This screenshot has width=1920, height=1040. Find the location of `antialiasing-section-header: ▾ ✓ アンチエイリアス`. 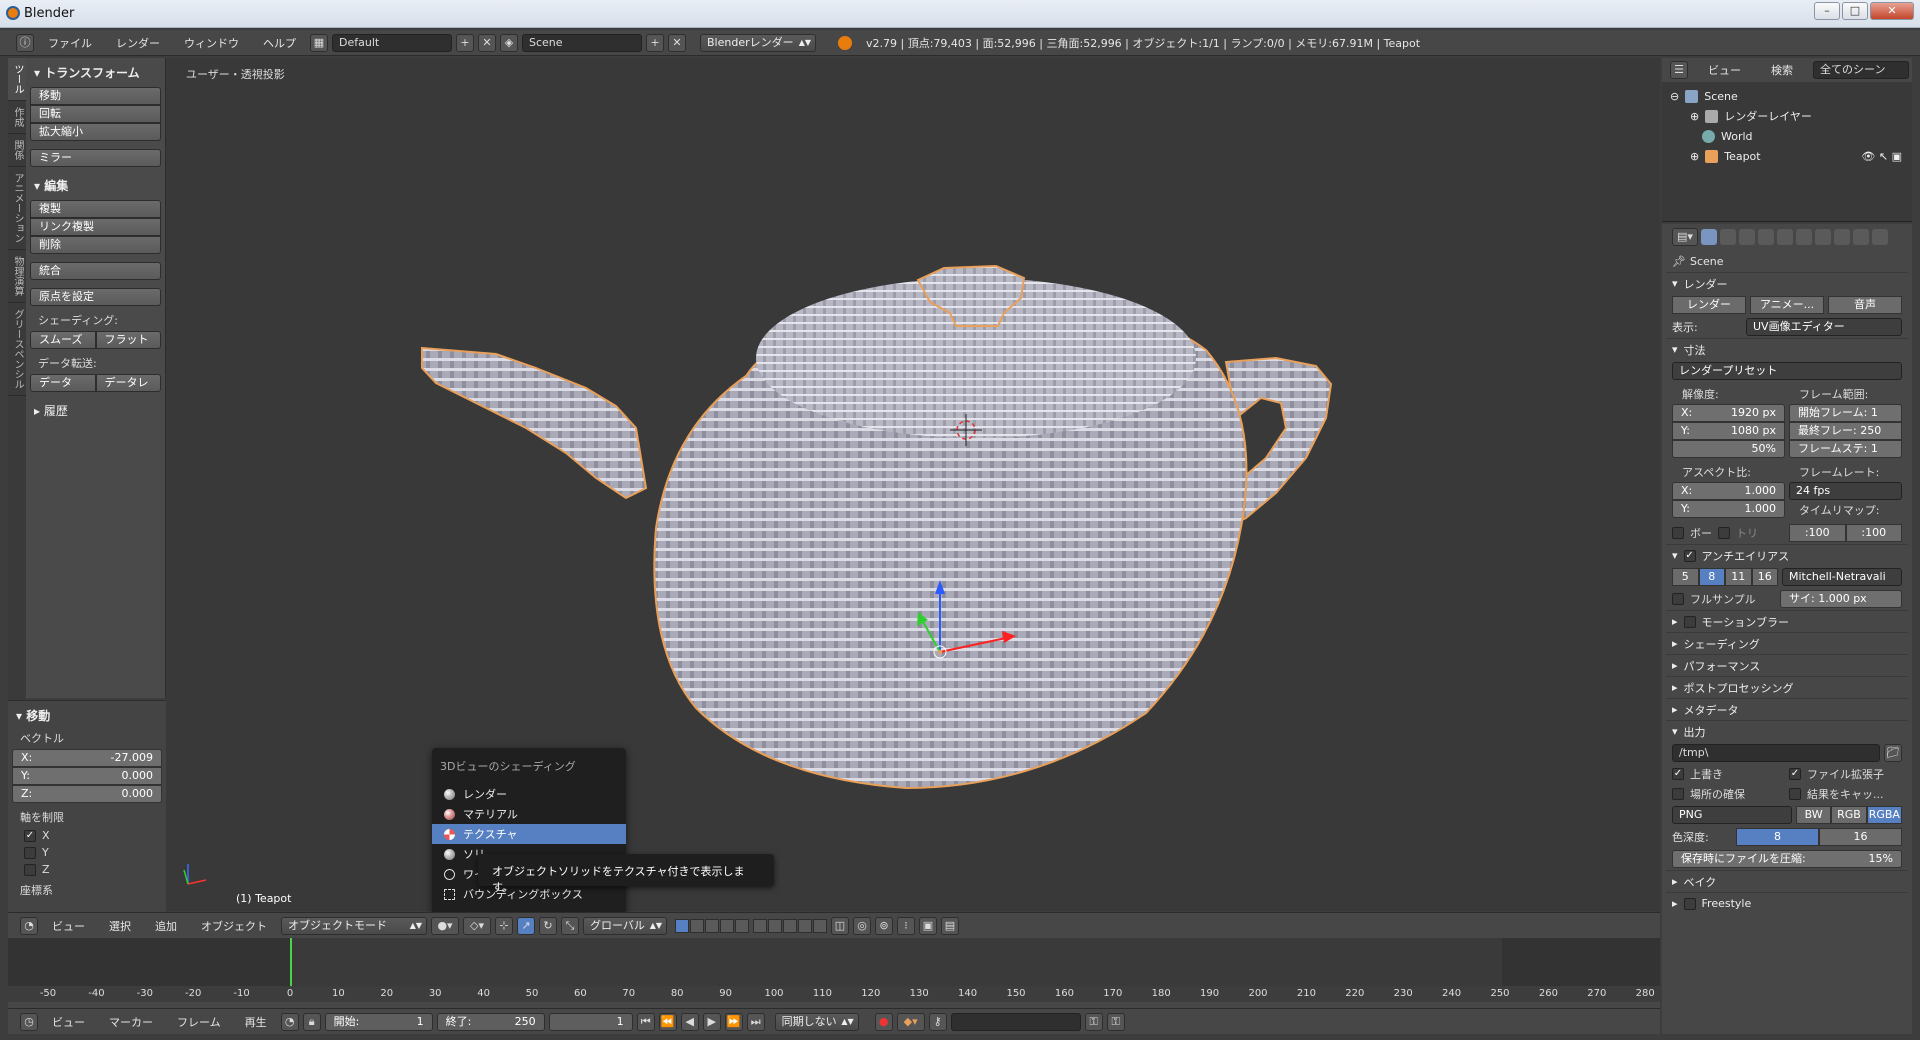

antialiasing-section-header: ▾ ✓ アンチエイリアス is located at coordinates (1787, 555).